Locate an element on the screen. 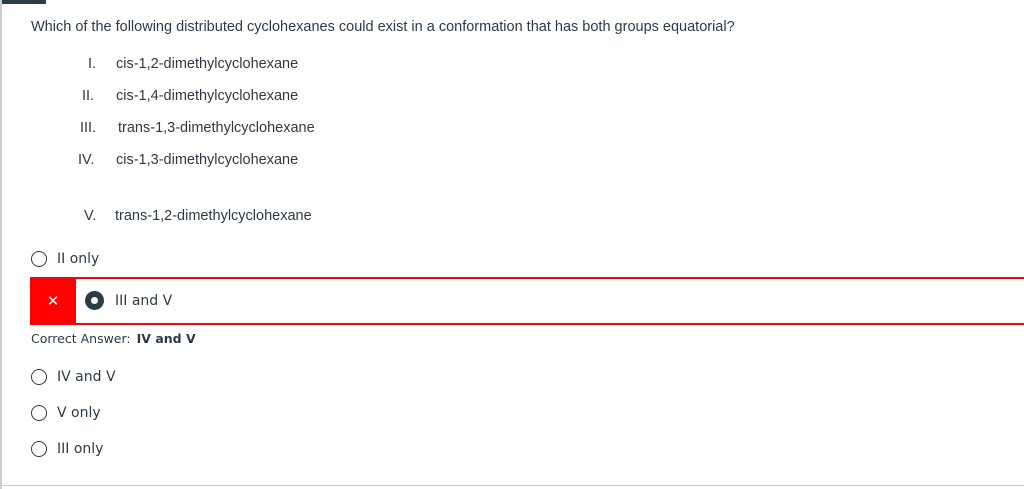 The width and height of the screenshot is (1024, 489). statement-text: cis-1,3-dimethylcyclohexane is located at coordinates (207, 160).